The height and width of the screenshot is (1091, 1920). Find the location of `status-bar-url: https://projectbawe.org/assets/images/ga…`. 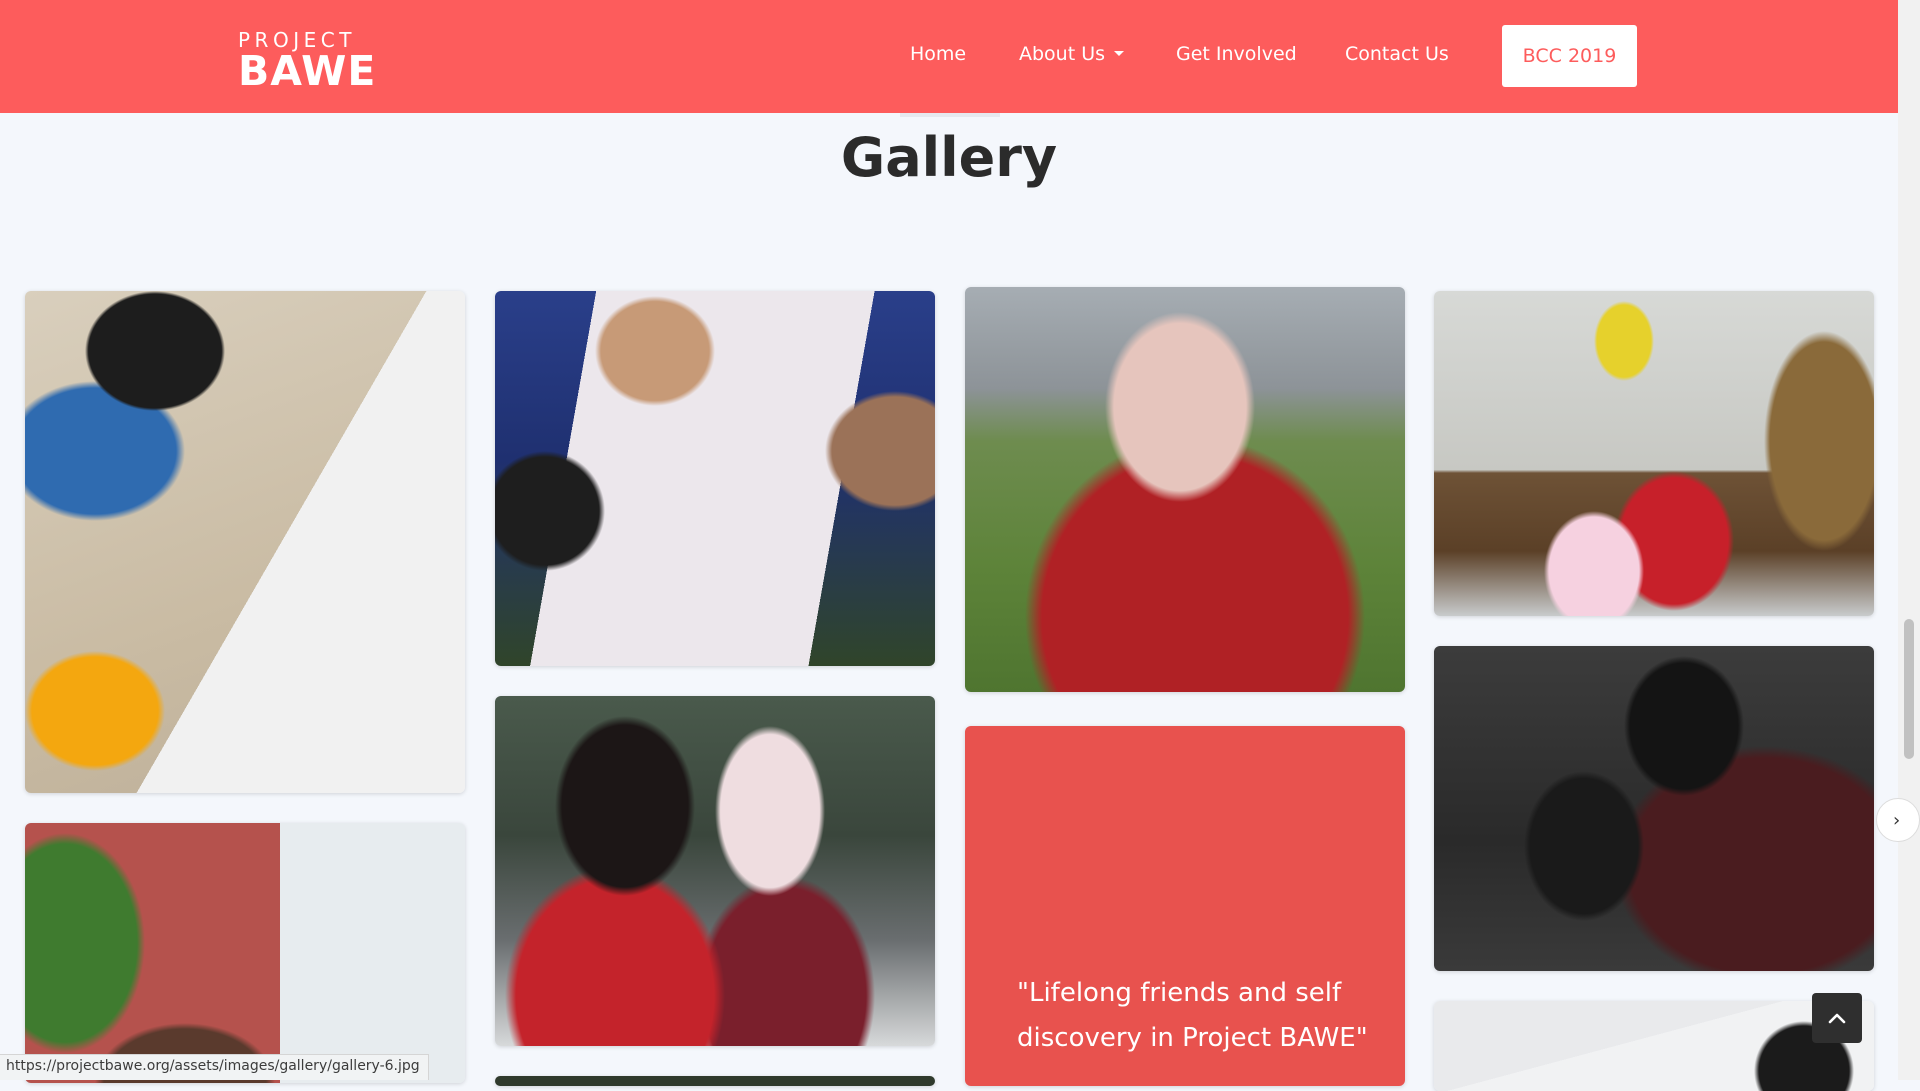

status-bar-url: https://projectbawe.org/assets/images/ga… is located at coordinates (214, 1067).